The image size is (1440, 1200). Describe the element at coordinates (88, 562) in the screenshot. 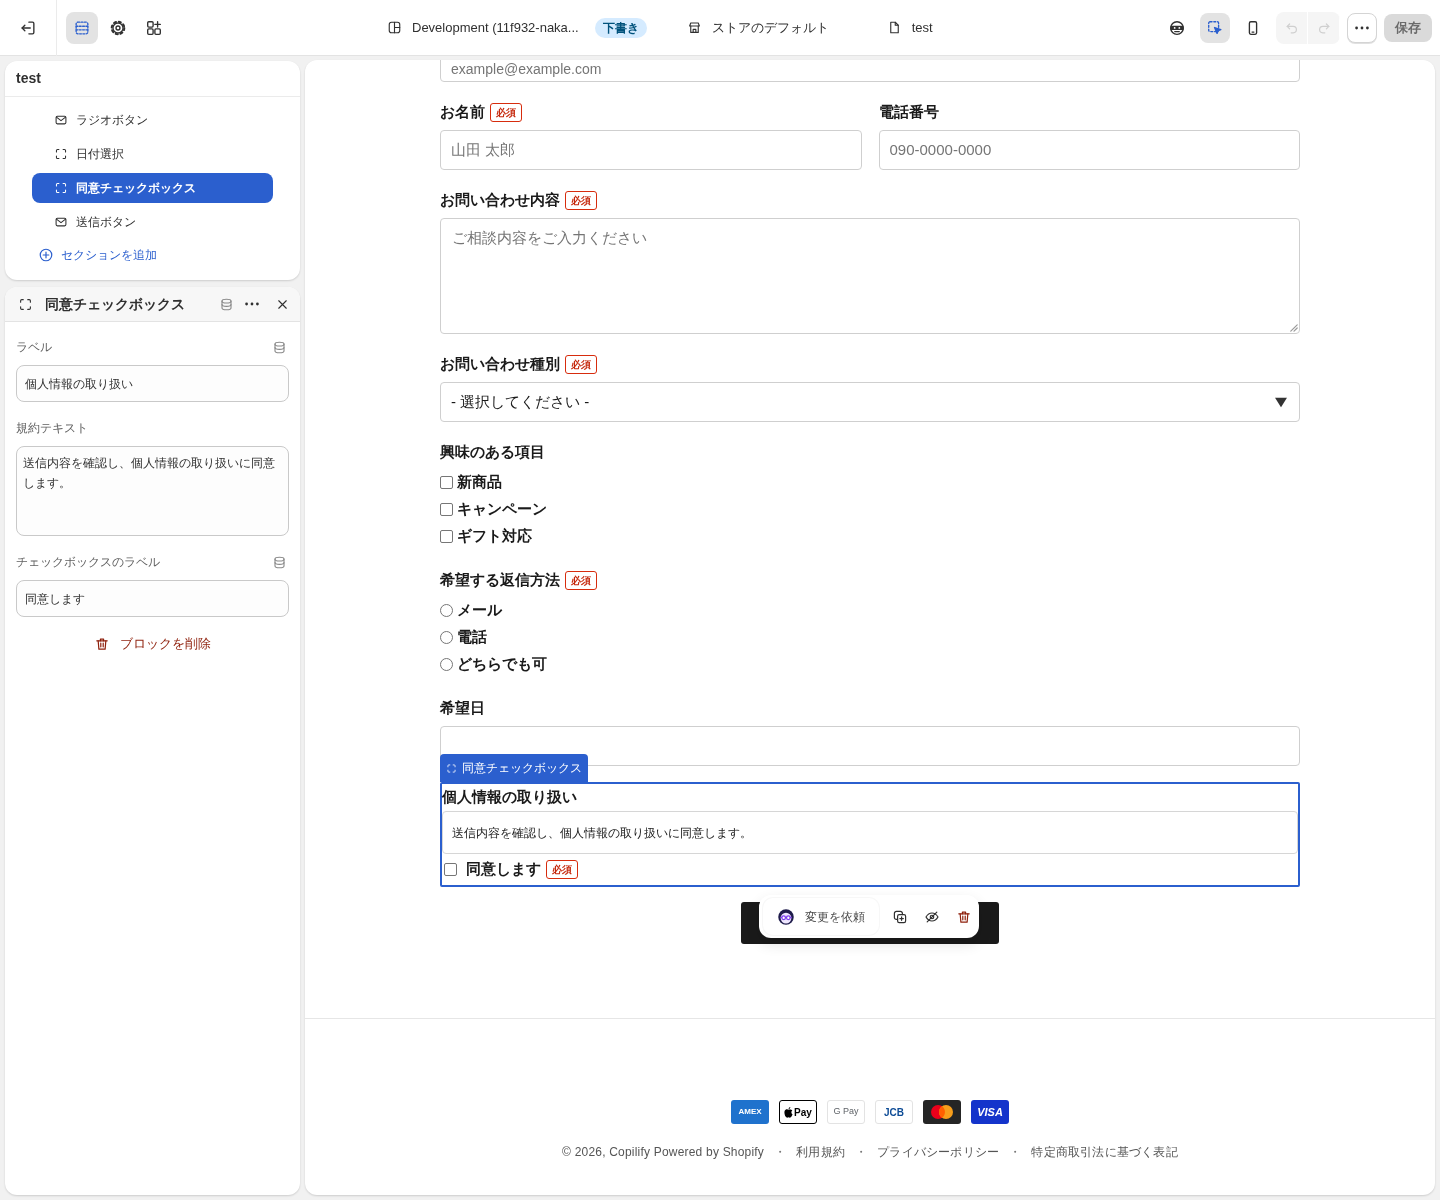

I see `field-label: チェックボックスのラベル` at that location.